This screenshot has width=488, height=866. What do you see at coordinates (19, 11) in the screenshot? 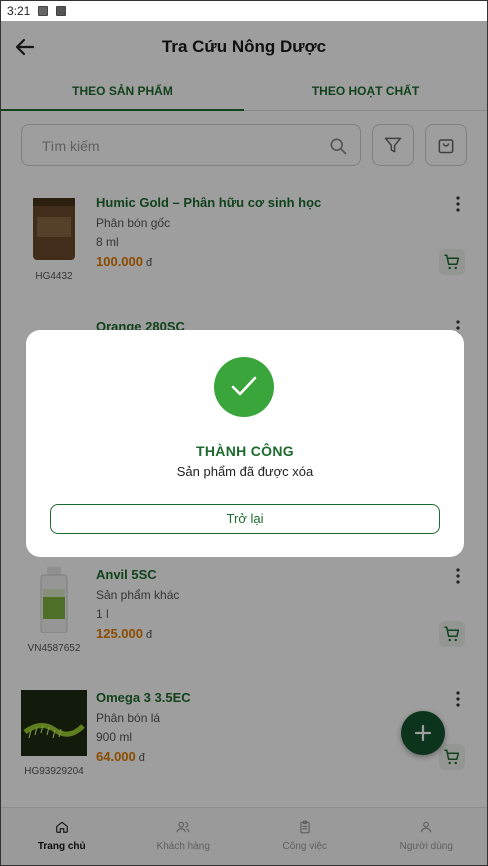
I see `status-time: 3:21` at bounding box center [19, 11].